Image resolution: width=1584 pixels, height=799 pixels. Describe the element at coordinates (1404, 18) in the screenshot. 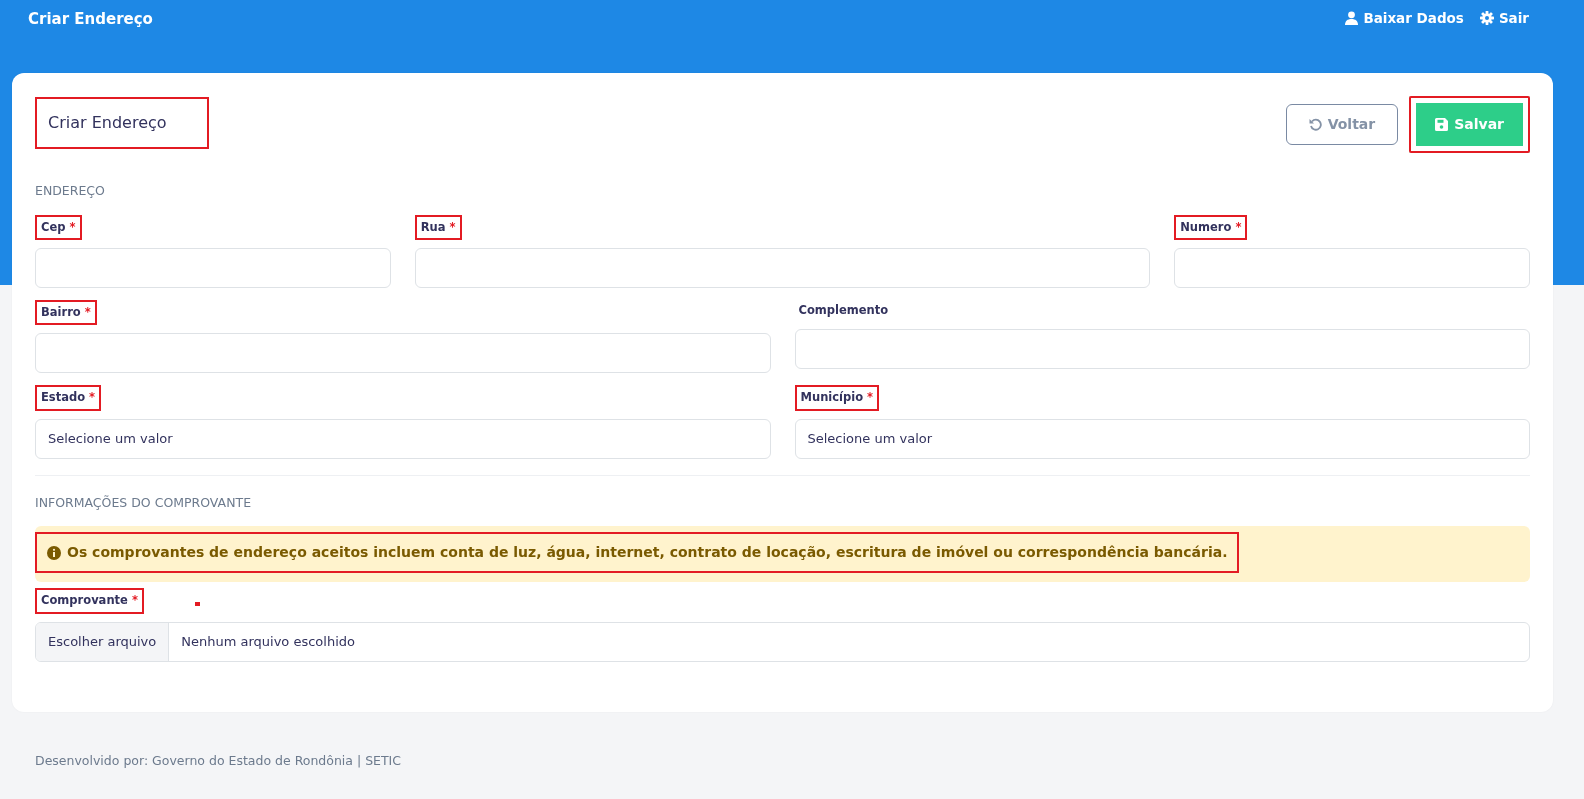

I see `download-data-link: Baixar Dados` at that location.